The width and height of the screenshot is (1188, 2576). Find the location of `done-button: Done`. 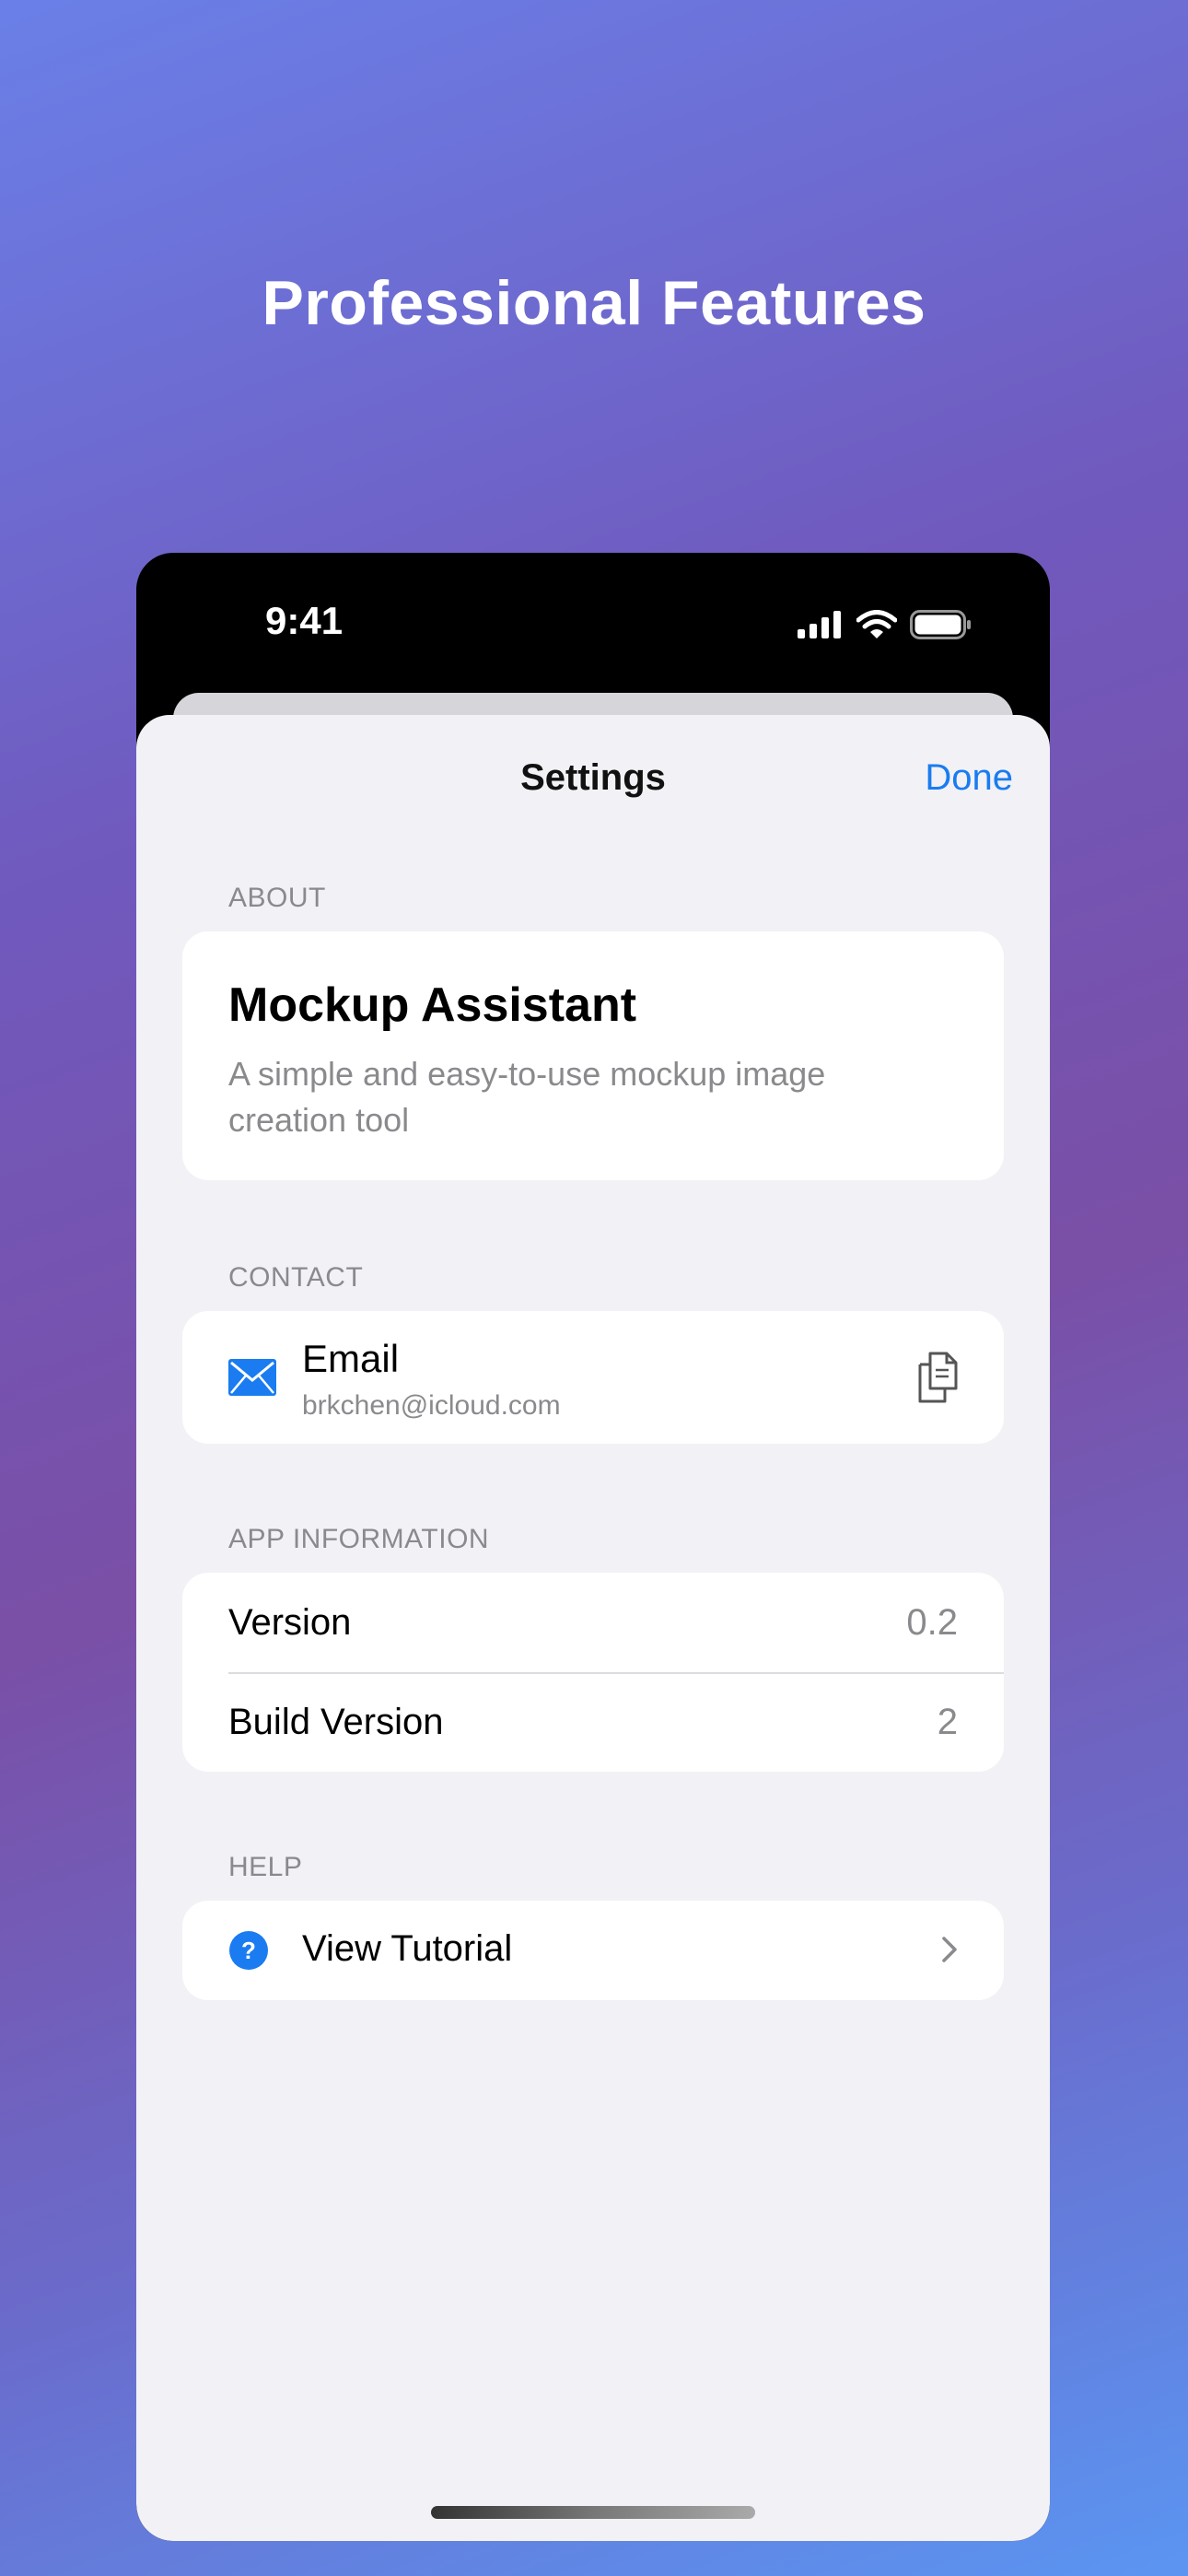

done-button: Done is located at coordinates (969, 778).